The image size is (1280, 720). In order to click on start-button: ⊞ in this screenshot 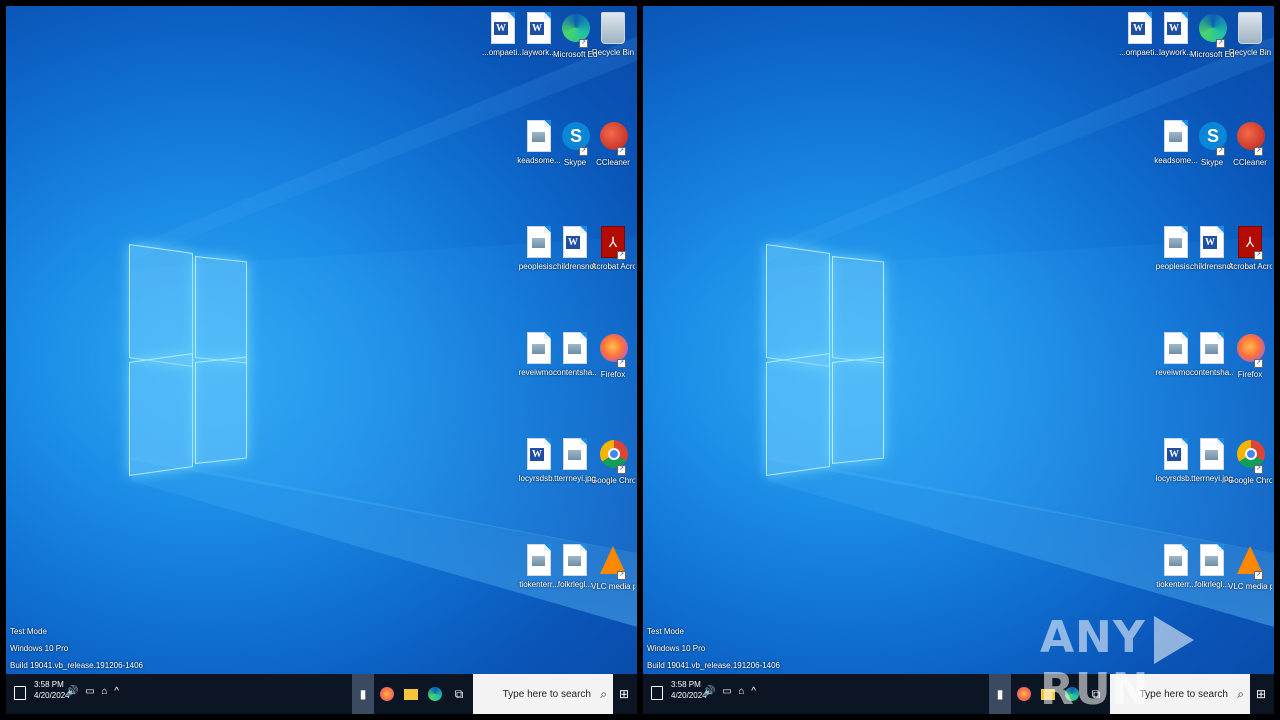, I will do `click(624, 694)`.